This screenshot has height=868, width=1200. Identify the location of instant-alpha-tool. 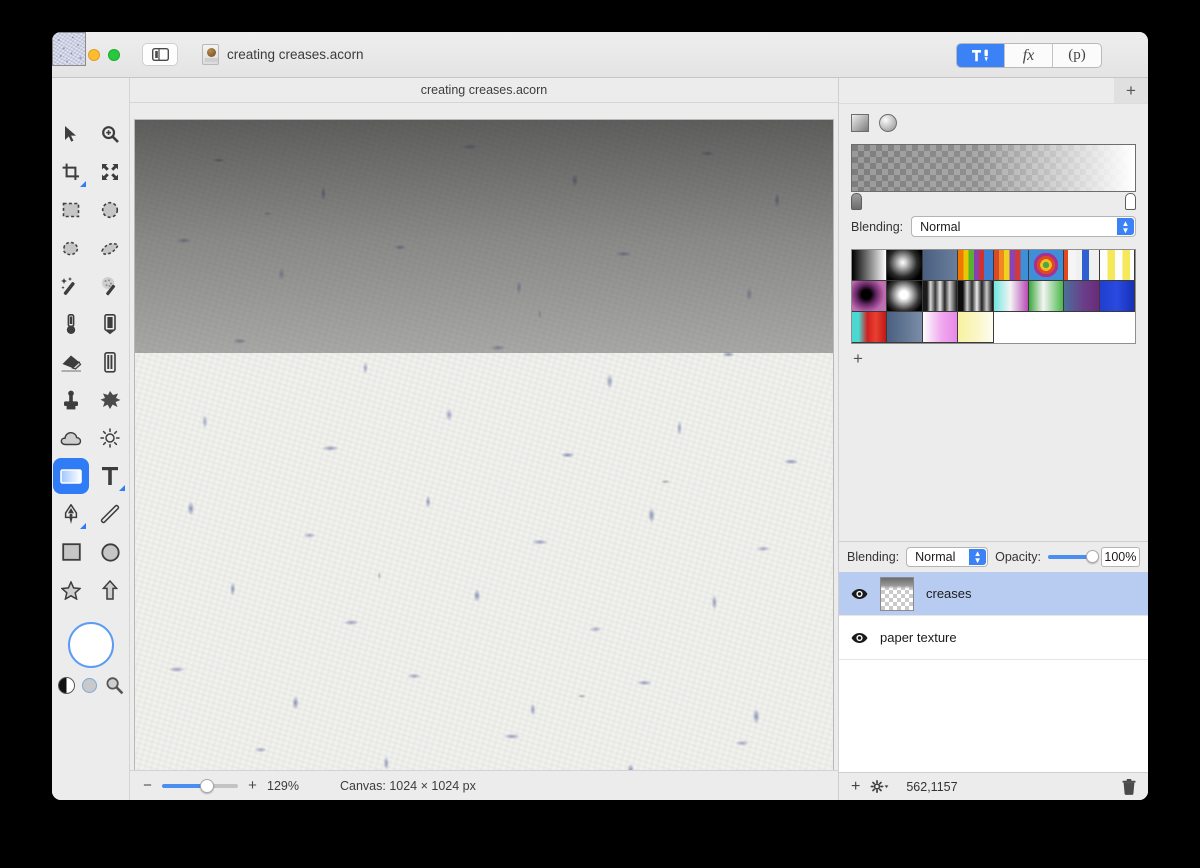
(110, 286).